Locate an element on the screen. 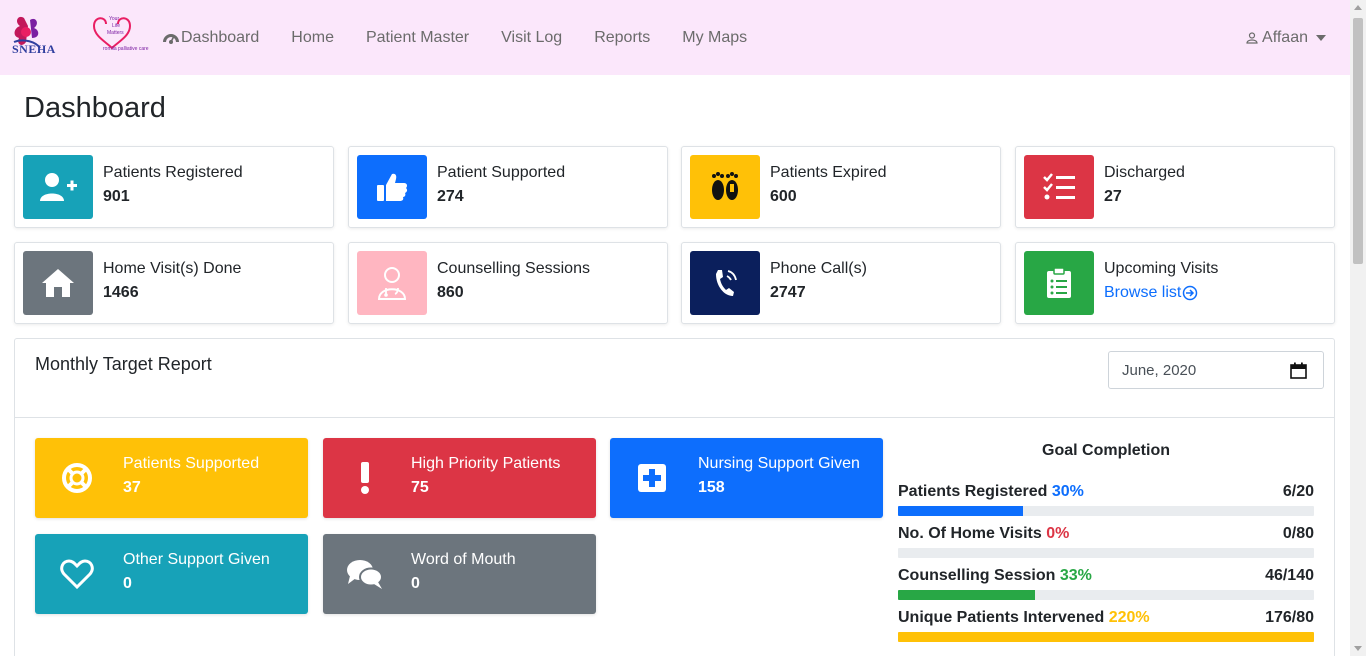 Image resolution: width=1366 pixels, height=656 pixels. stat-value: 600 is located at coordinates (783, 196).